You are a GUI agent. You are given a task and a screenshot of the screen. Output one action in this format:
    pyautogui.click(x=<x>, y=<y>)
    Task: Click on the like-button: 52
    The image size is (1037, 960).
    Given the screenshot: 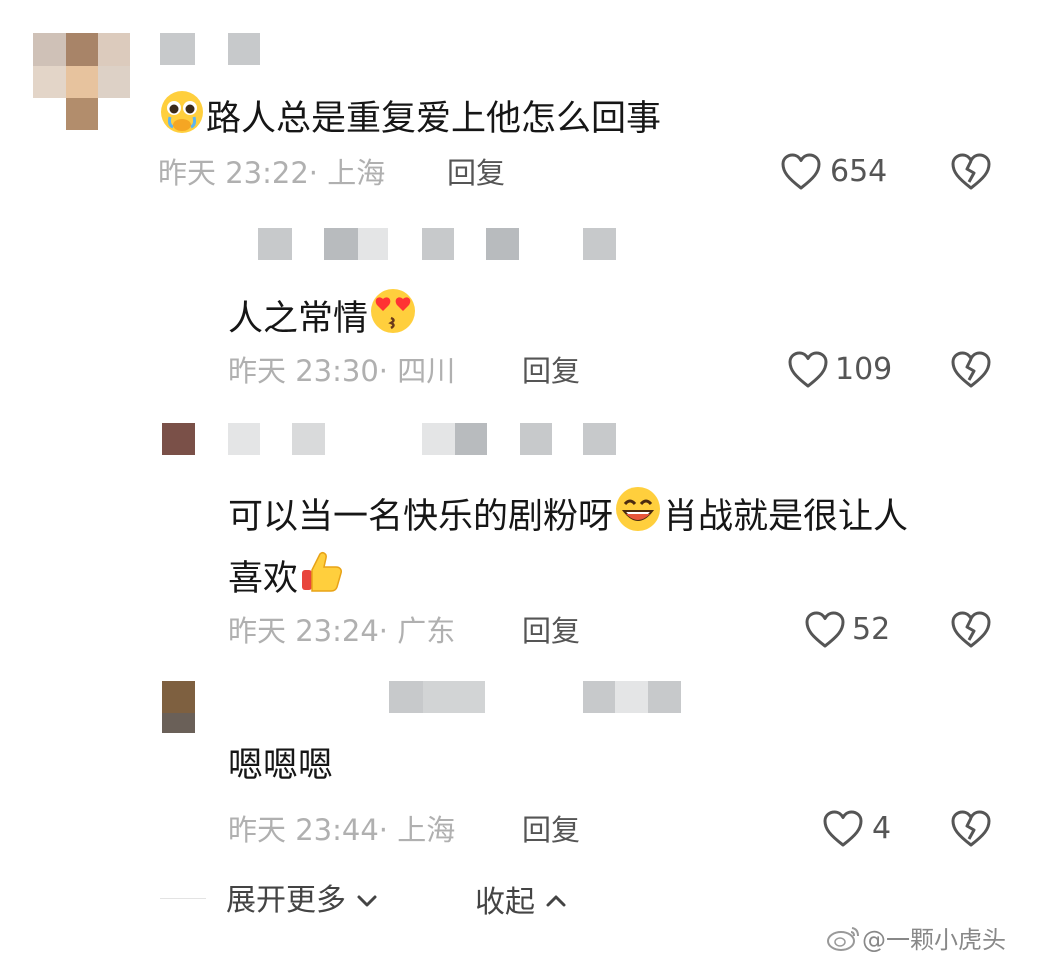 What is the action you would take?
    pyautogui.click(x=852, y=630)
    